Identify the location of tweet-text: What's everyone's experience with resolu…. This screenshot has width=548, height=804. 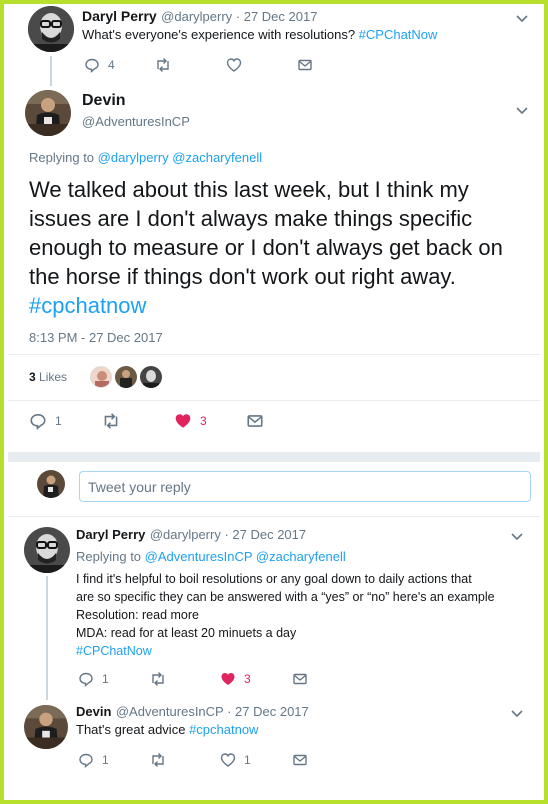
(219, 34).